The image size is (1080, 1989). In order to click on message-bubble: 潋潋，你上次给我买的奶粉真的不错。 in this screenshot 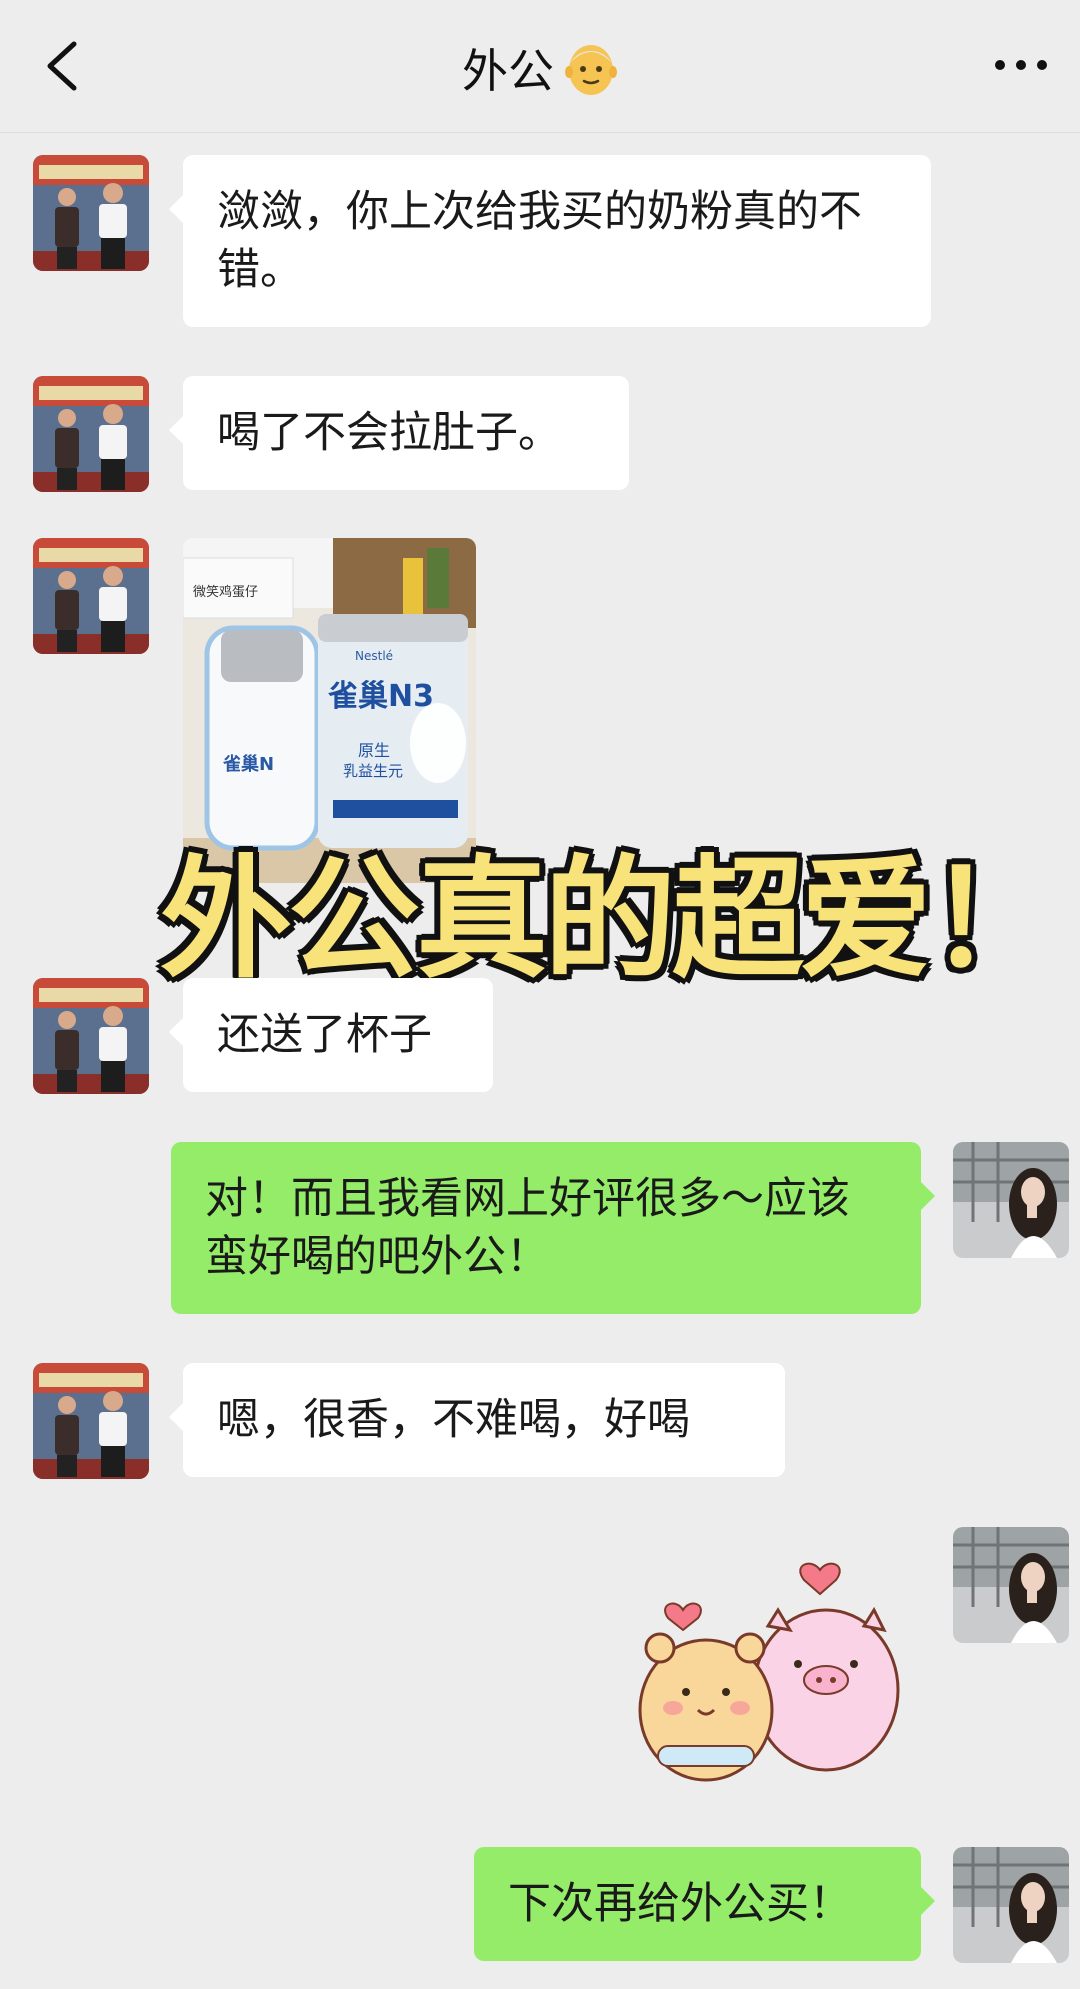, I will do `click(550, 241)`.